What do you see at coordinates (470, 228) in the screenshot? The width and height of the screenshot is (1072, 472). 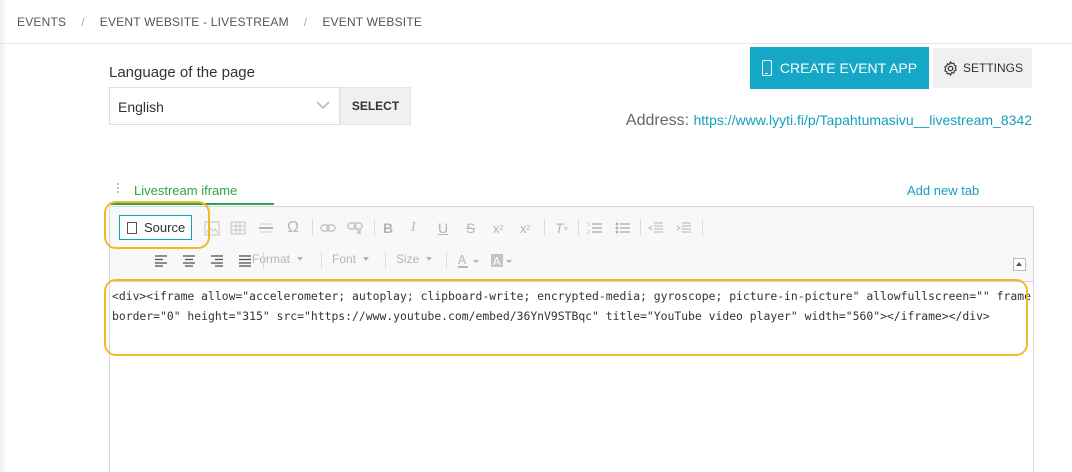 I see `strikethrough-icon: S` at bounding box center [470, 228].